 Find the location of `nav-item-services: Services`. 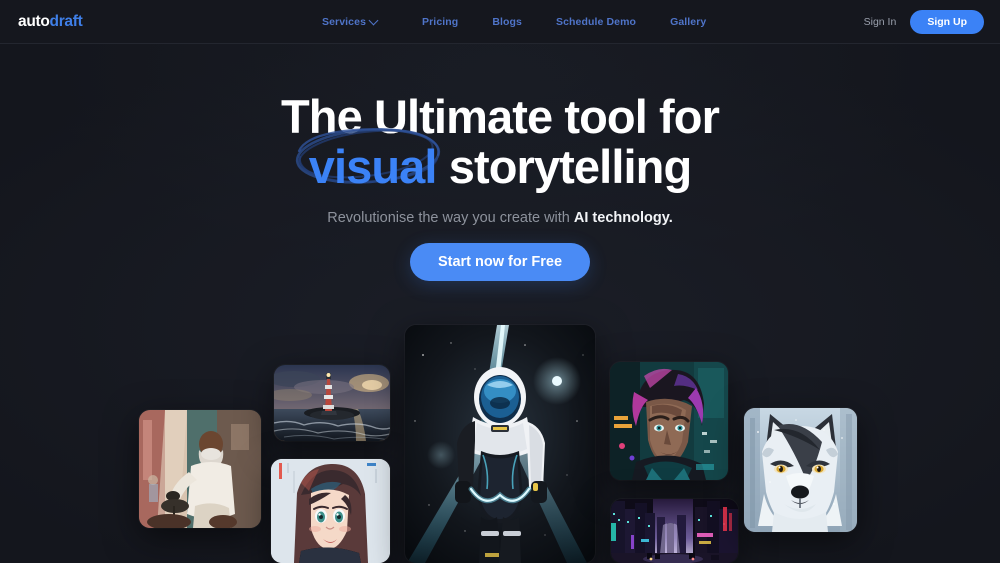

nav-item-services: Services is located at coordinates (350, 21).